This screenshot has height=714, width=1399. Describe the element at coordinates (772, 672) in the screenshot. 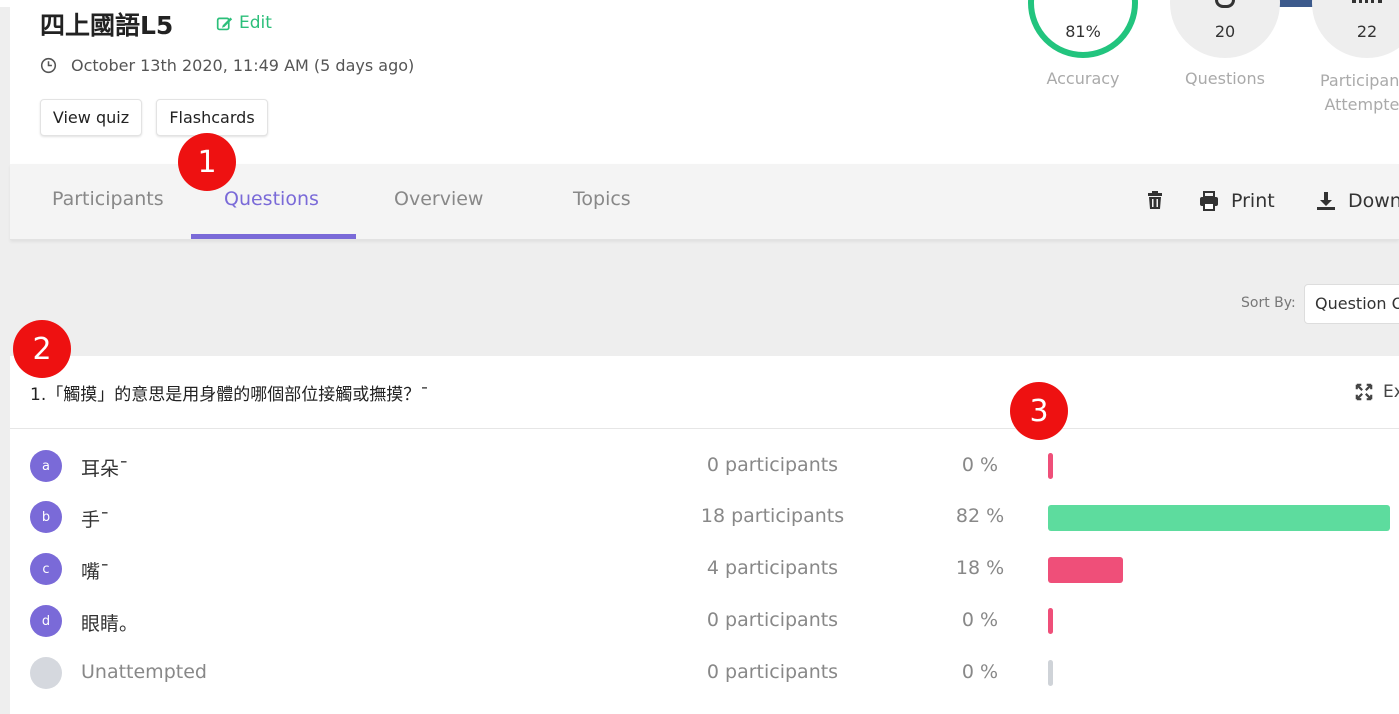

I see `unattempted-count: 0 participants` at that location.